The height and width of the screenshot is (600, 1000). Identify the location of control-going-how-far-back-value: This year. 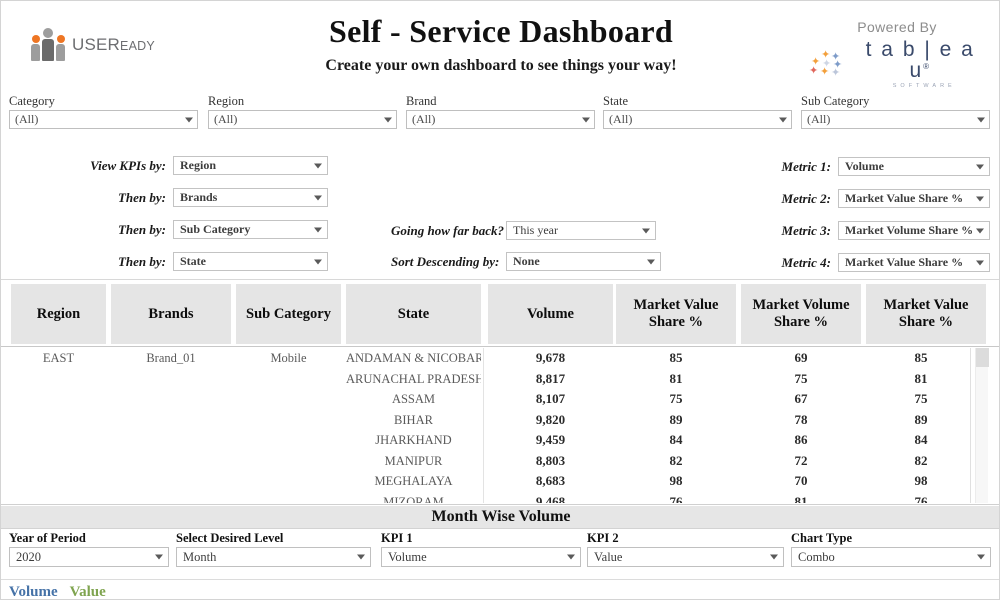
(535, 230).